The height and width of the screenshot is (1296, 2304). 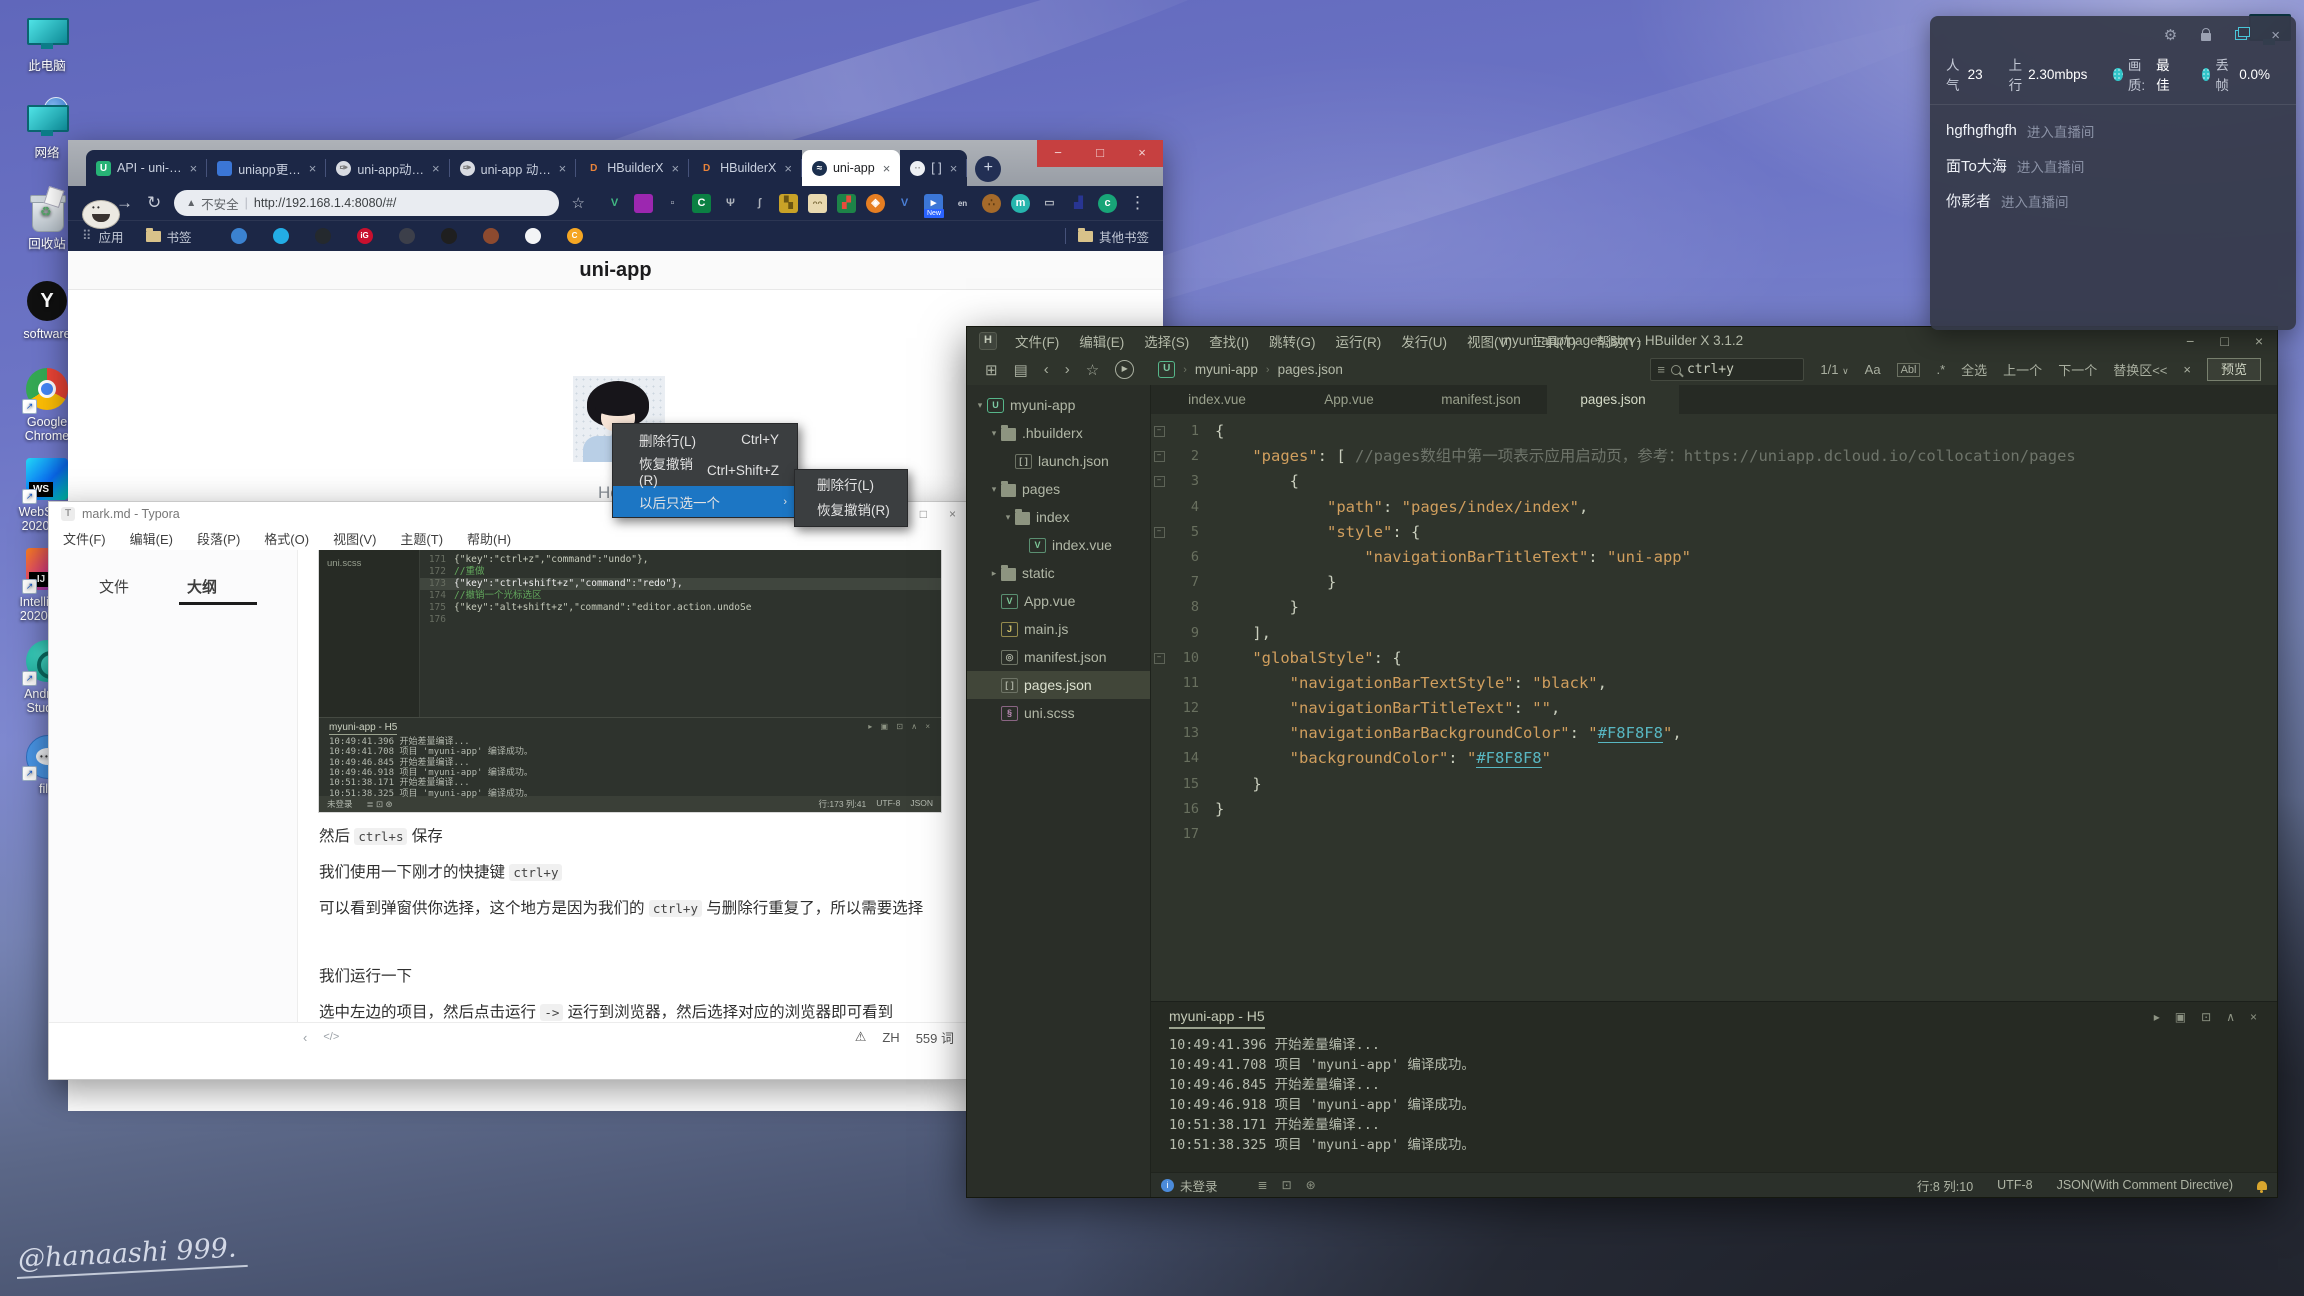 I want to click on vue-blue-extension-icon: V, so click(x=904, y=203).